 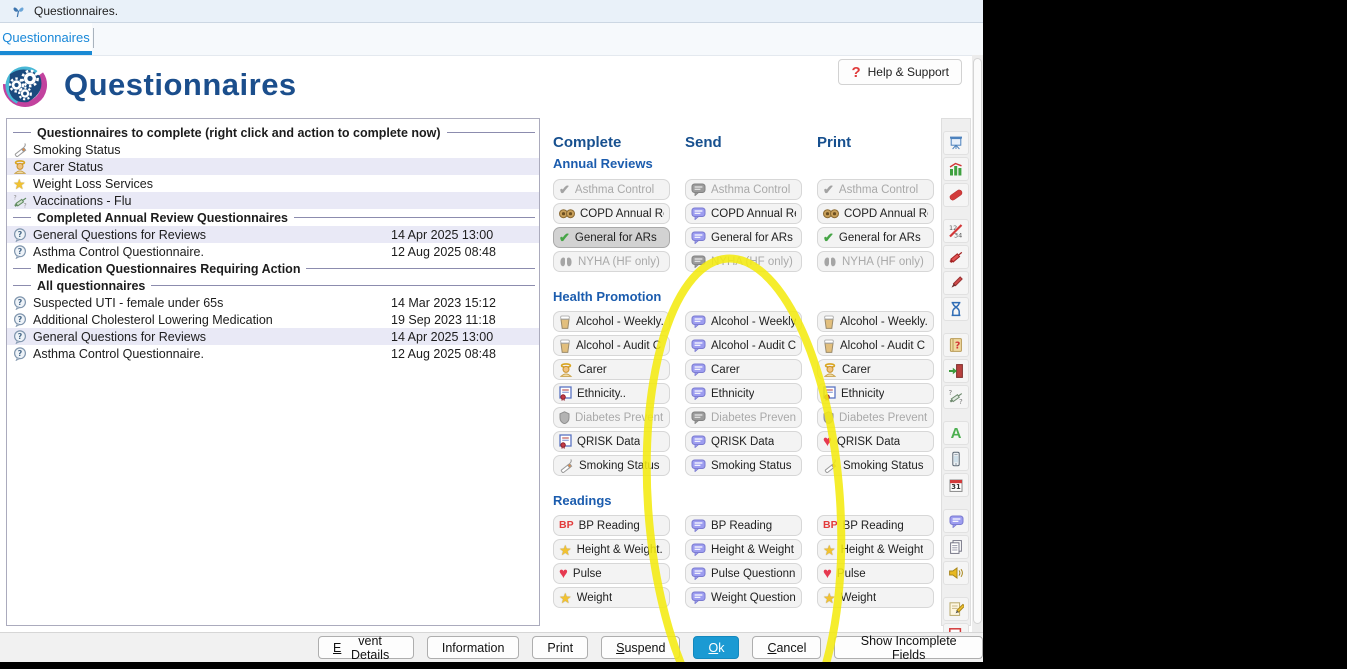 I want to click on tool-mobile-phone-button, so click(x=956, y=459).